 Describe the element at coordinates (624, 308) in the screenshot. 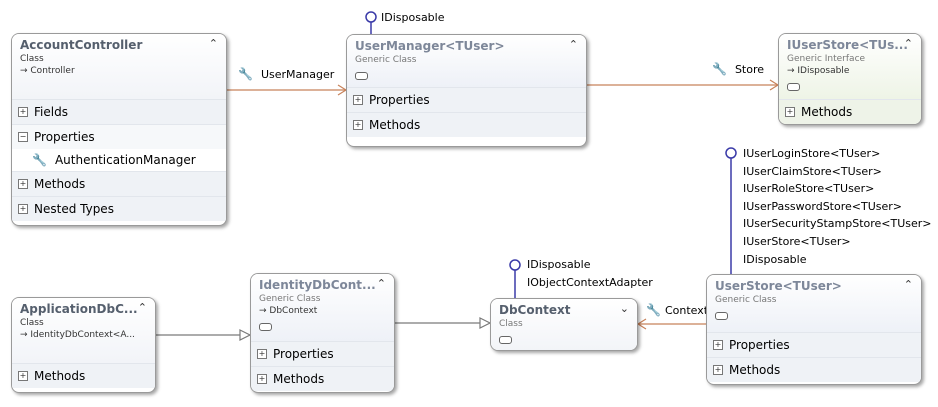

I see `double-chevron-down-icon: ⌄` at that location.